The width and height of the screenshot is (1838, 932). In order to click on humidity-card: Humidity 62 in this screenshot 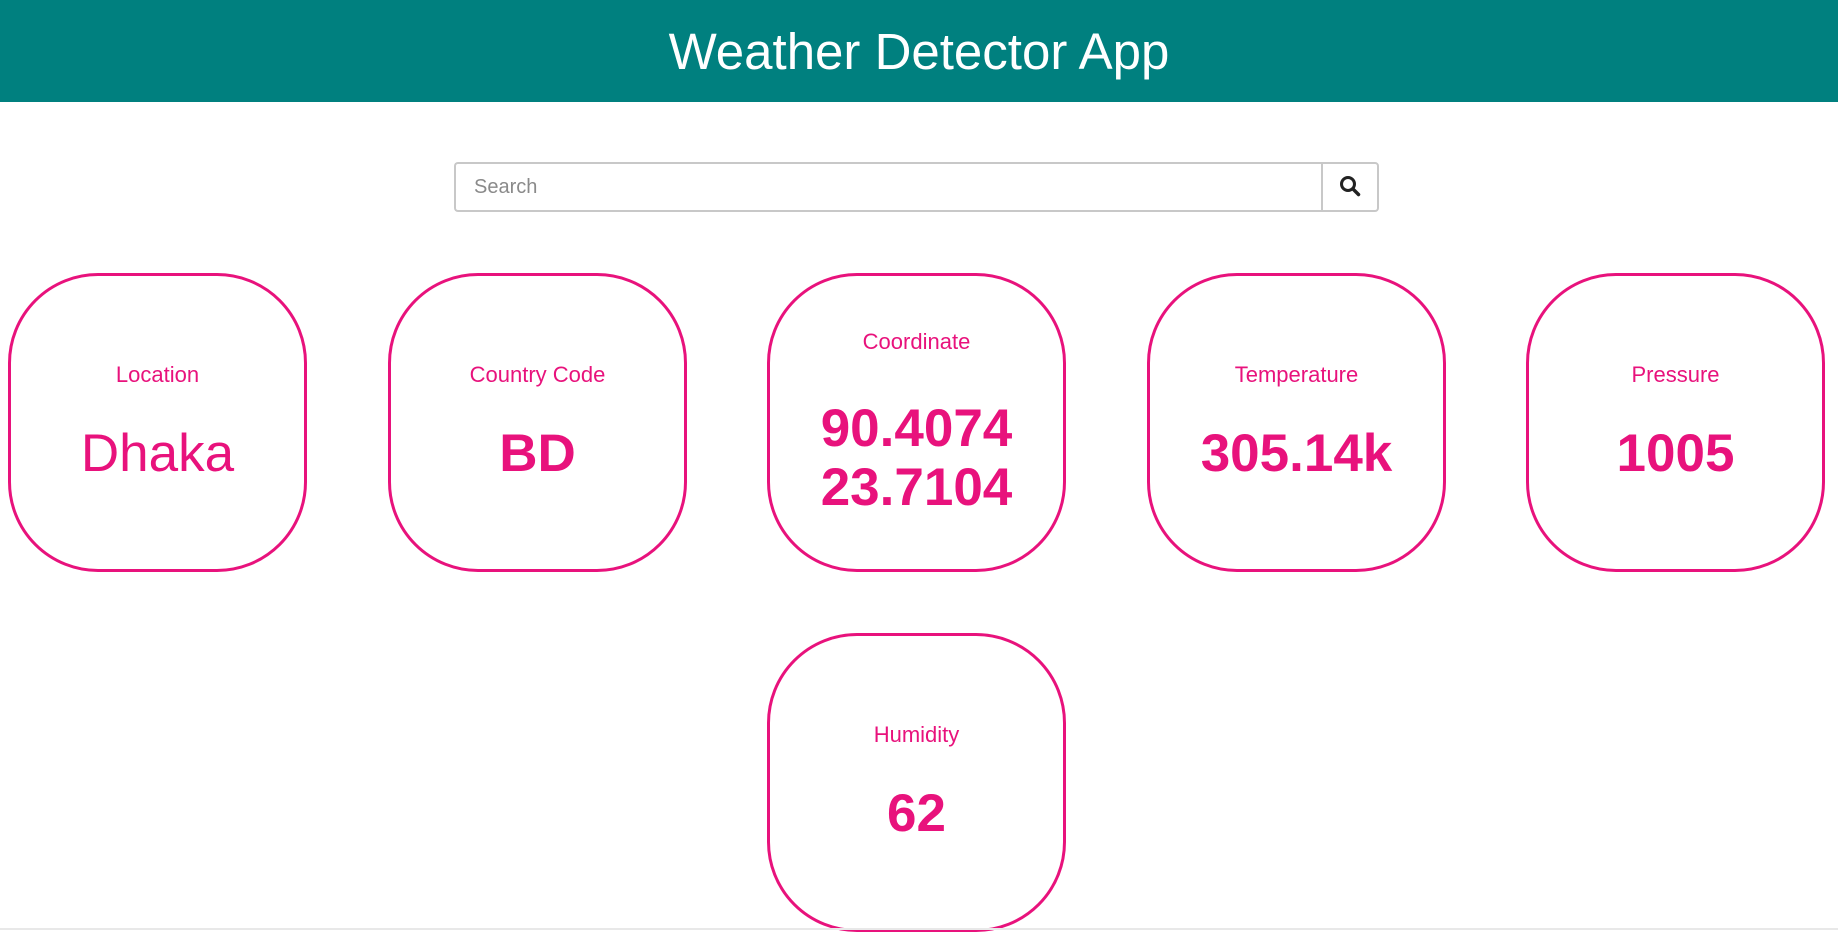, I will do `click(916, 782)`.